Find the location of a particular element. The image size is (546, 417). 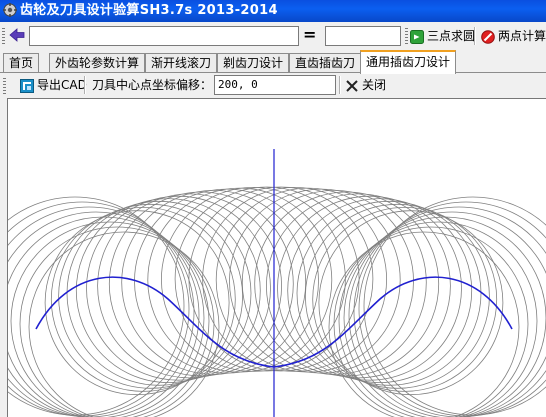

app-gear-icon is located at coordinates (10, 10).